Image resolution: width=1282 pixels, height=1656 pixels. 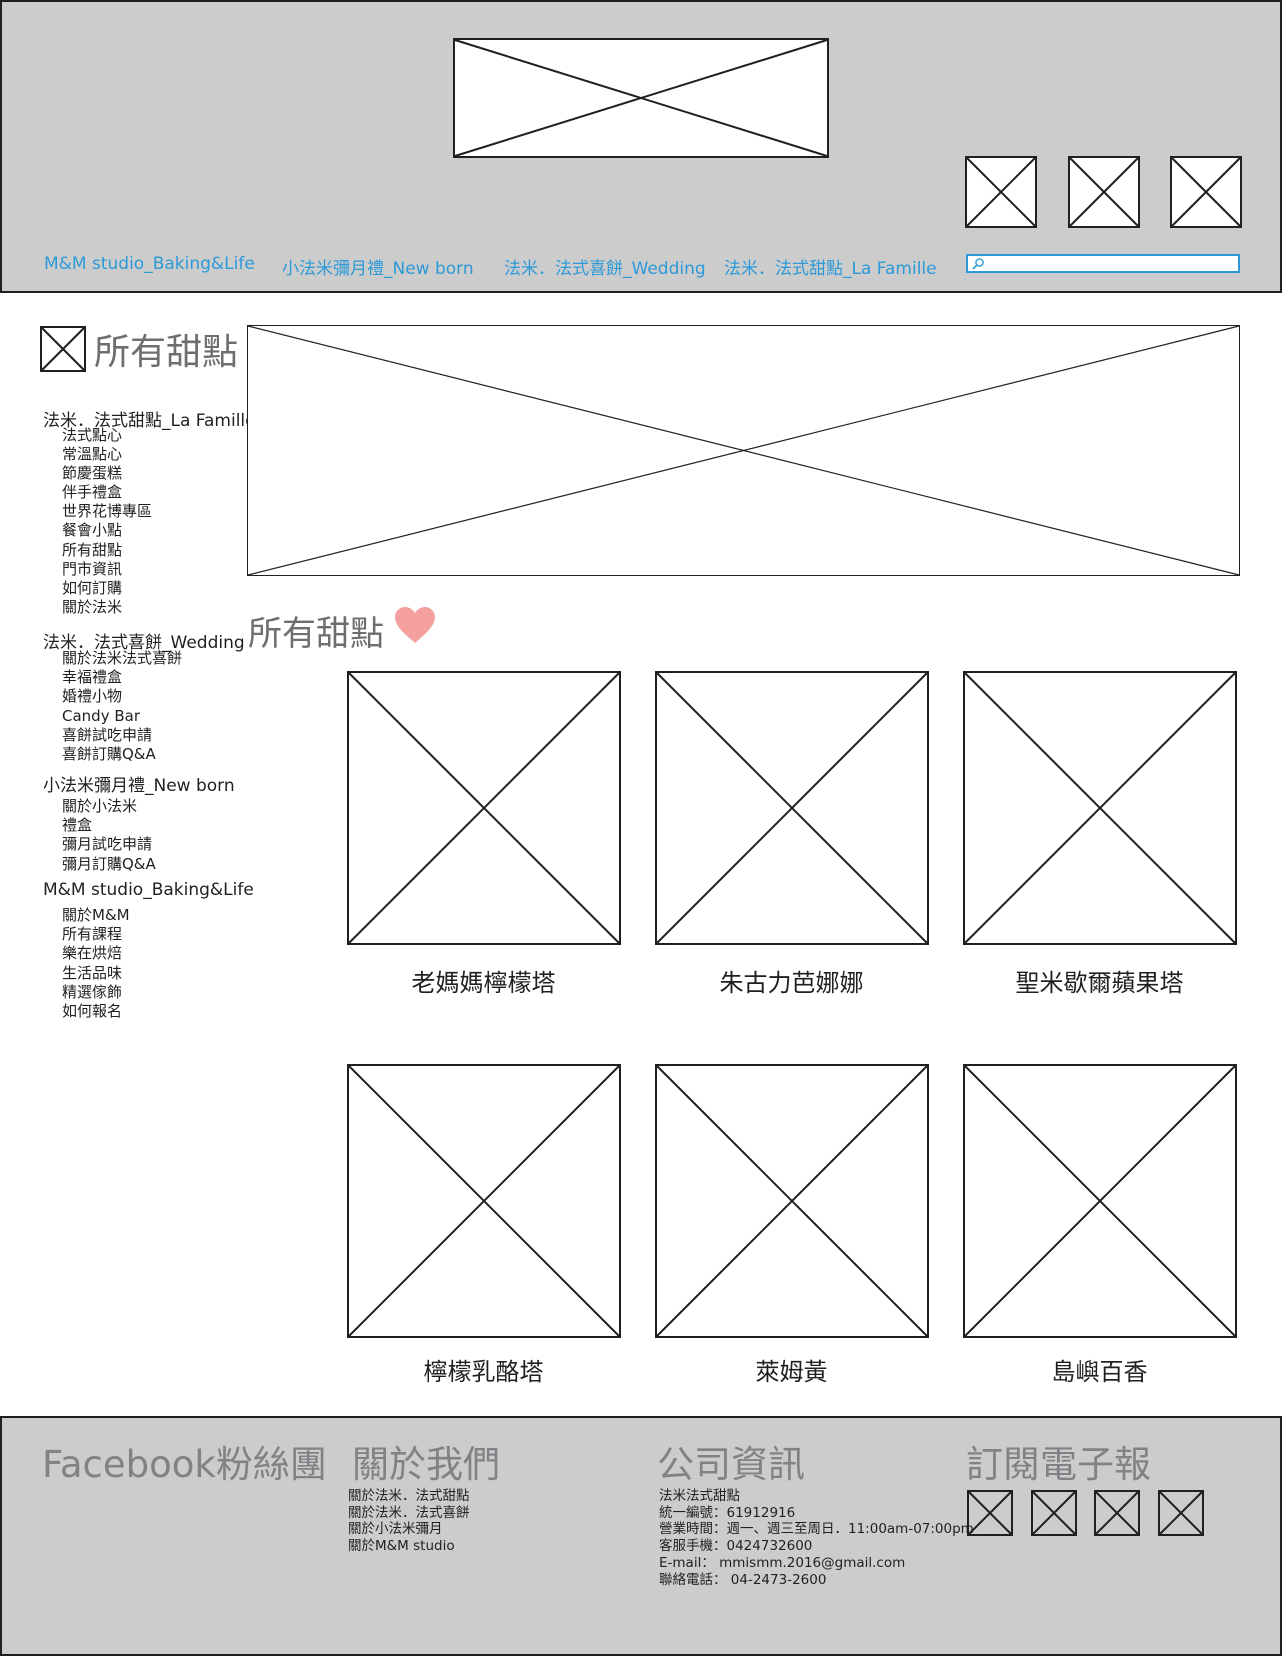 What do you see at coordinates (148, 890) in the screenshot?
I see `sidebar-group-mm-studio: M&M studio_Baking&Life` at bounding box center [148, 890].